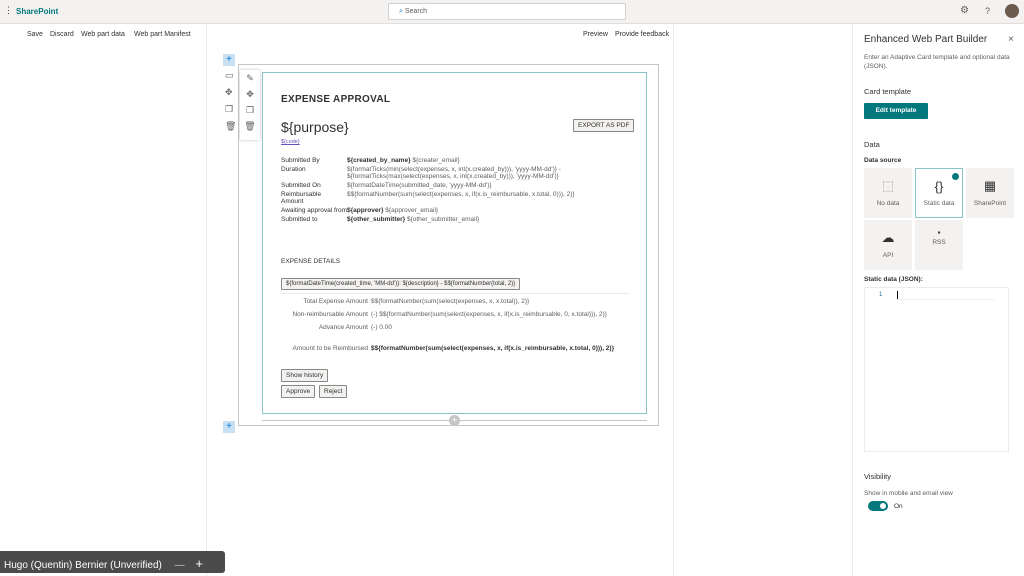 The image size is (1024, 576). What do you see at coordinates (990, 185) in the screenshot?
I see `table-icon: ▦` at bounding box center [990, 185].